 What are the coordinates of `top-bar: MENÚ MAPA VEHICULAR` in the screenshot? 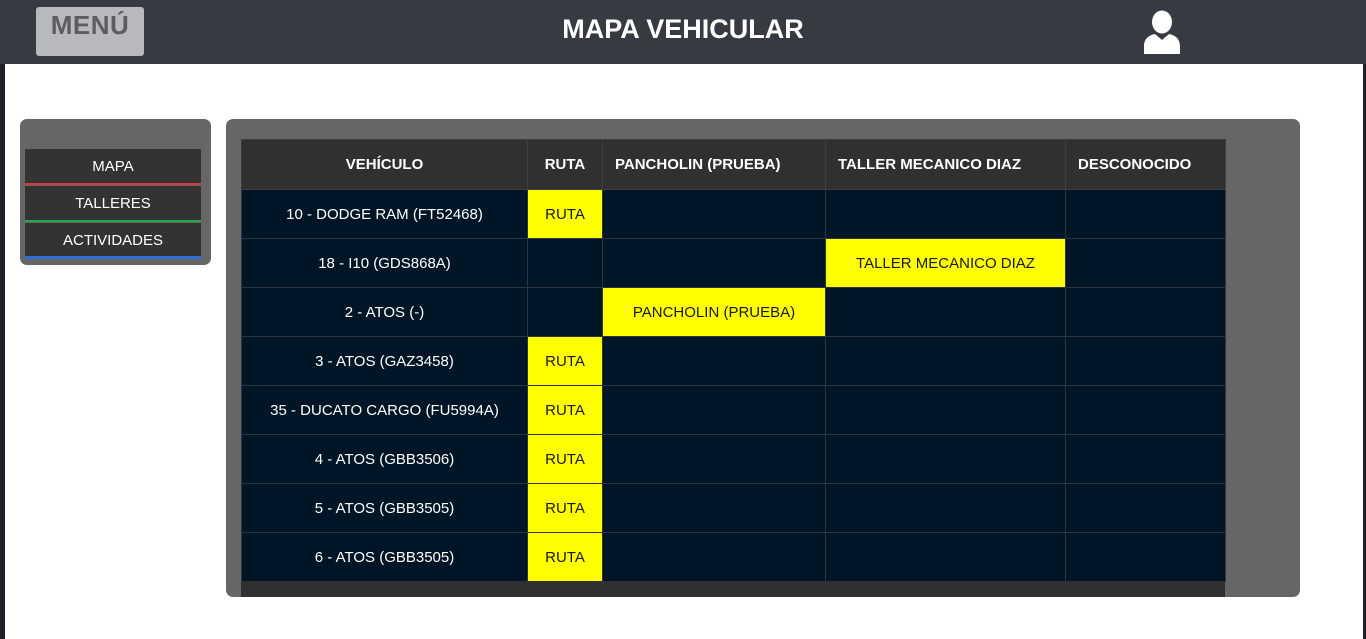 It's located at (683, 32).